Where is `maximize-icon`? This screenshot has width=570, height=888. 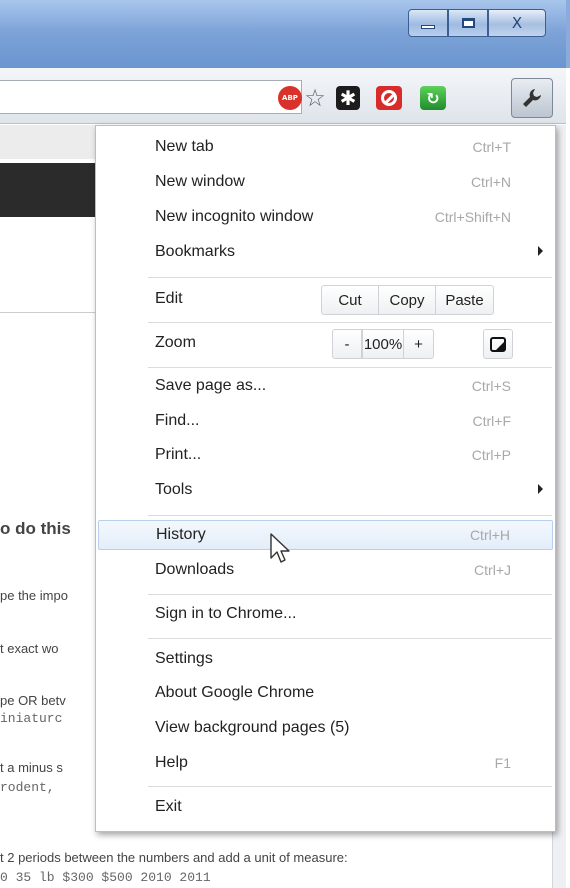
maximize-icon is located at coordinates (468, 23).